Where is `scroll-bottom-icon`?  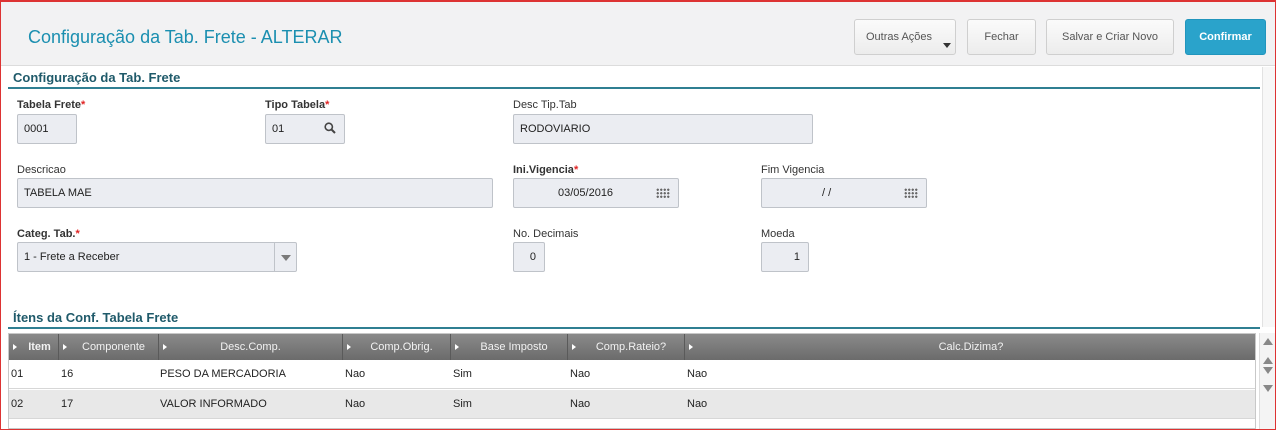
scroll-bottom-icon is located at coordinates (1268, 388).